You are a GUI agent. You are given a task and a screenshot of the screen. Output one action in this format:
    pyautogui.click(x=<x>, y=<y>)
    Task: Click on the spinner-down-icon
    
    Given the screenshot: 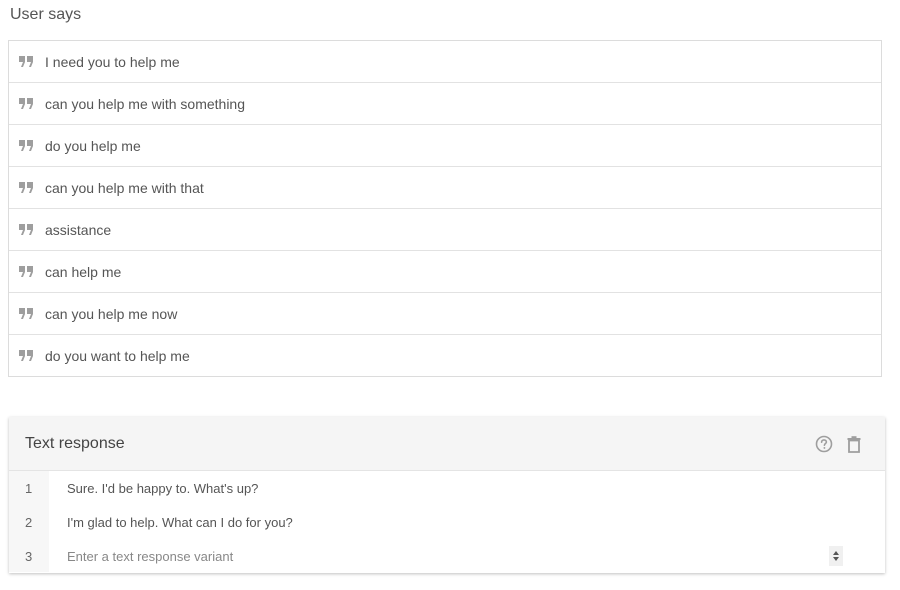 What is the action you would take?
    pyautogui.click(x=836, y=559)
    